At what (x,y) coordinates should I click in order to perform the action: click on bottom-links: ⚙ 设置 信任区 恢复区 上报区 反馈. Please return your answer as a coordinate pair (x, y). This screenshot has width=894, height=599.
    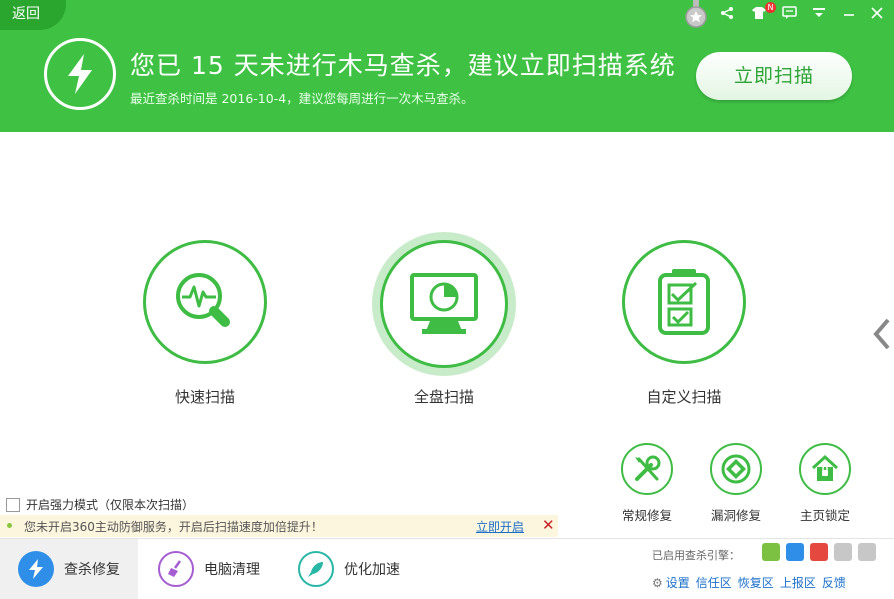
    Looking at the image, I should click on (752, 582).